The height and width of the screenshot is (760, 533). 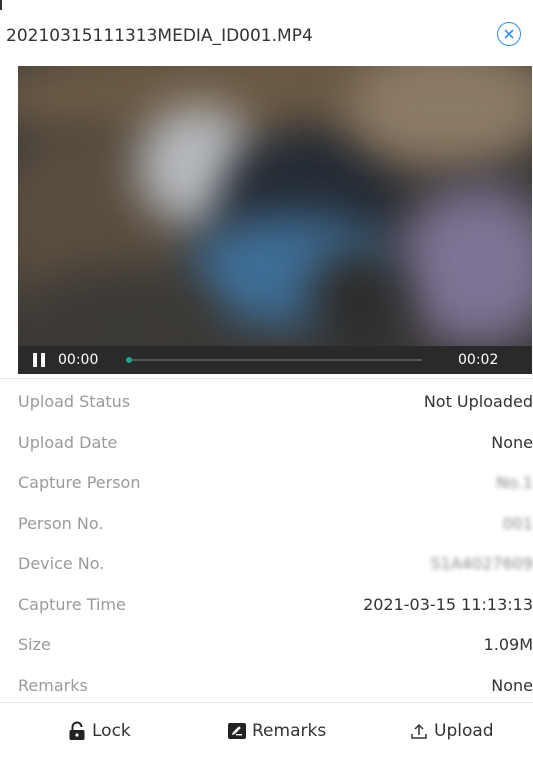 What do you see at coordinates (39, 360) in the screenshot?
I see `pause-button` at bounding box center [39, 360].